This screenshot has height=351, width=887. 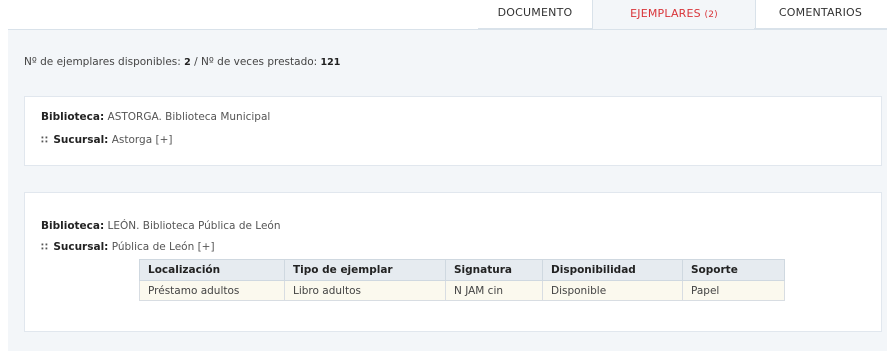 I want to click on col-localizacion: Localización, so click(x=212, y=270).